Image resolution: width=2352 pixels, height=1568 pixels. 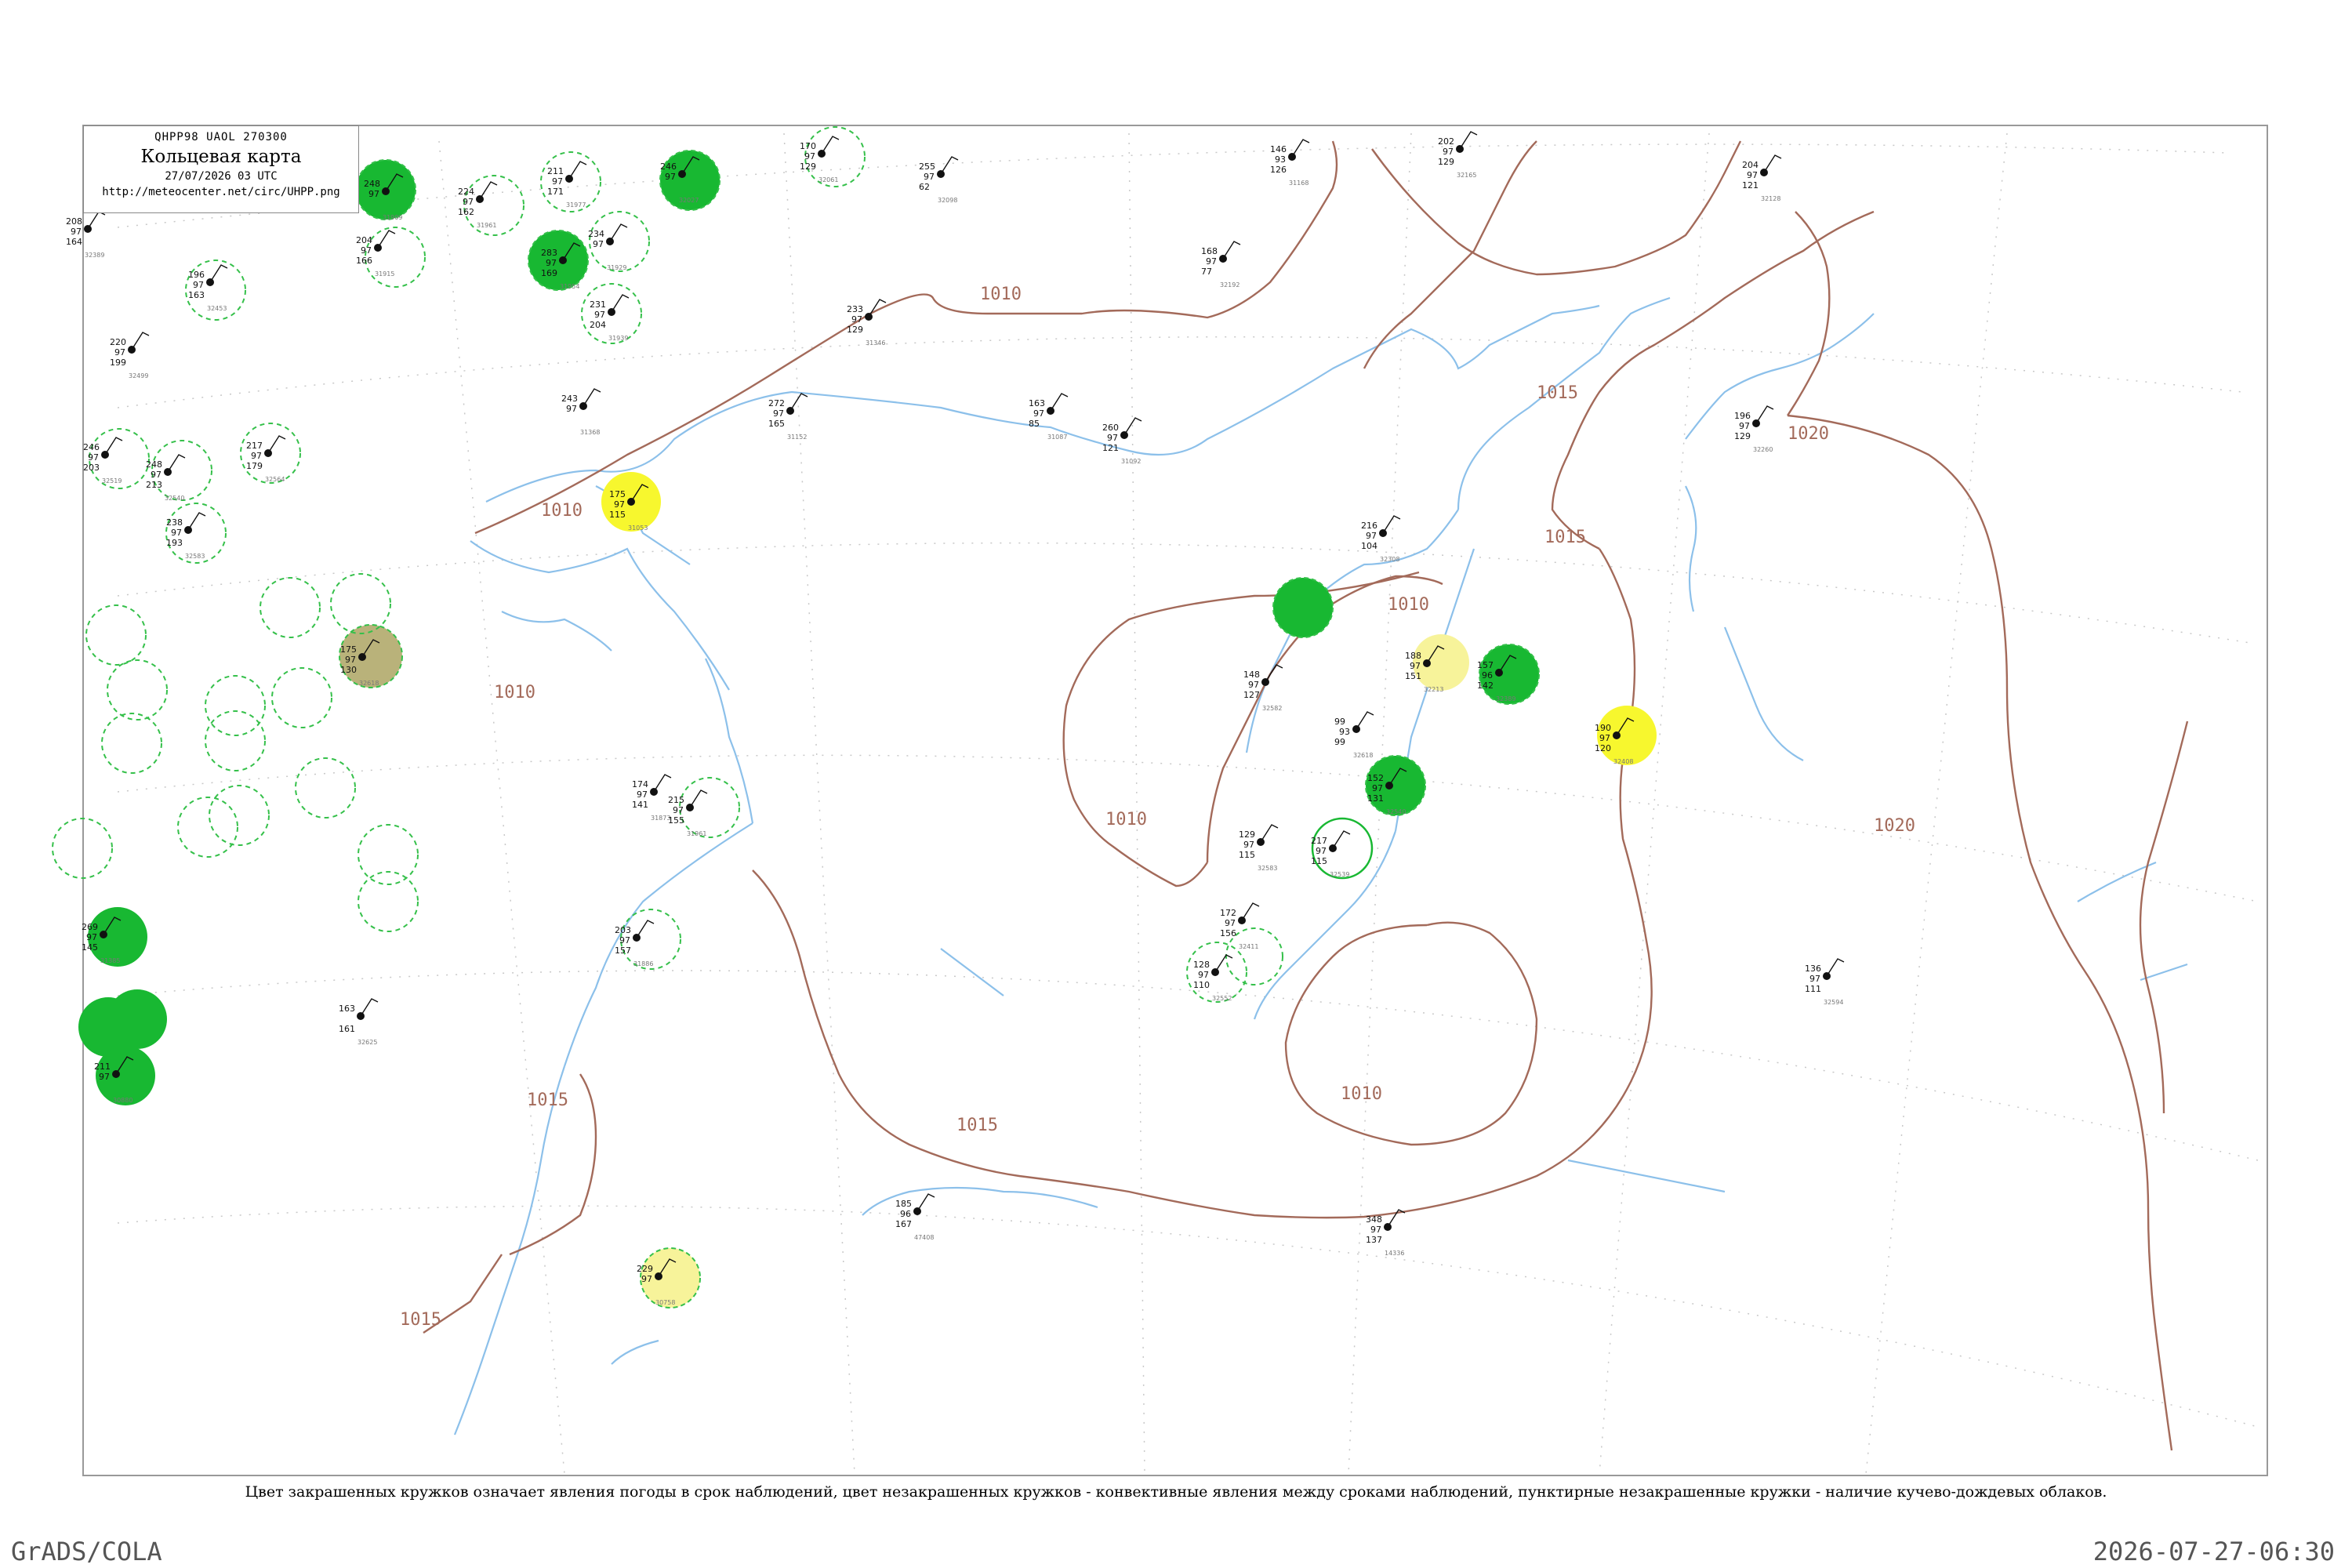 I want to click on station-pressure: 243, so click(x=569, y=399).